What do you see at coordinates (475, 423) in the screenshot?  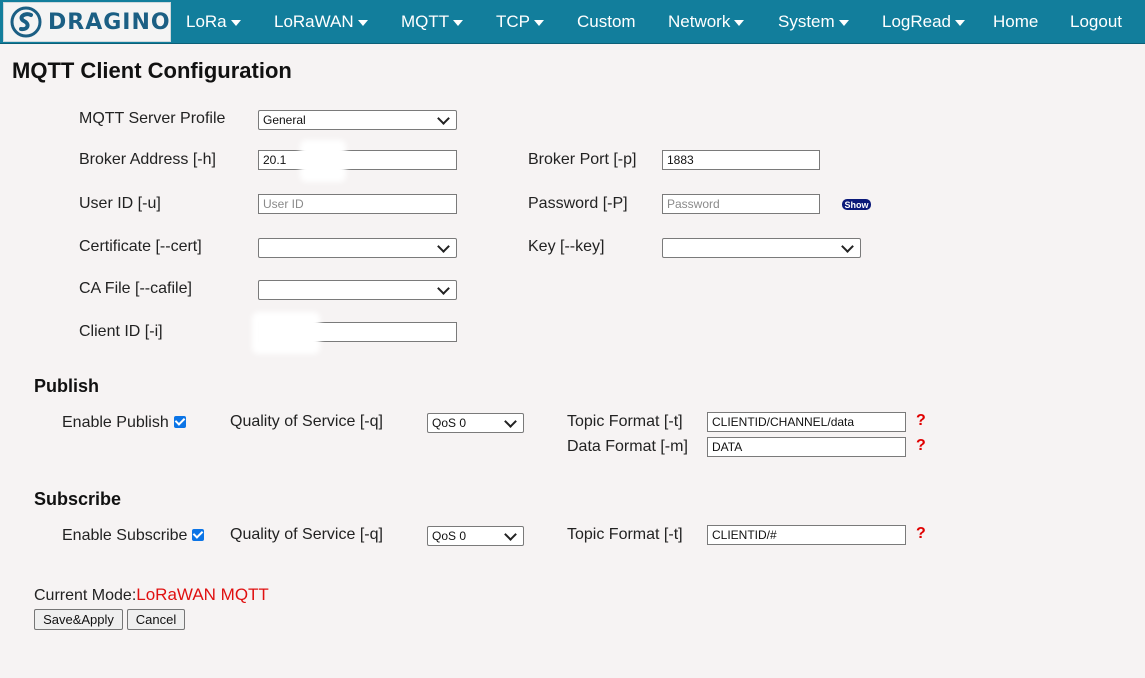 I see `publish-qos-select: QoS 0` at bounding box center [475, 423].